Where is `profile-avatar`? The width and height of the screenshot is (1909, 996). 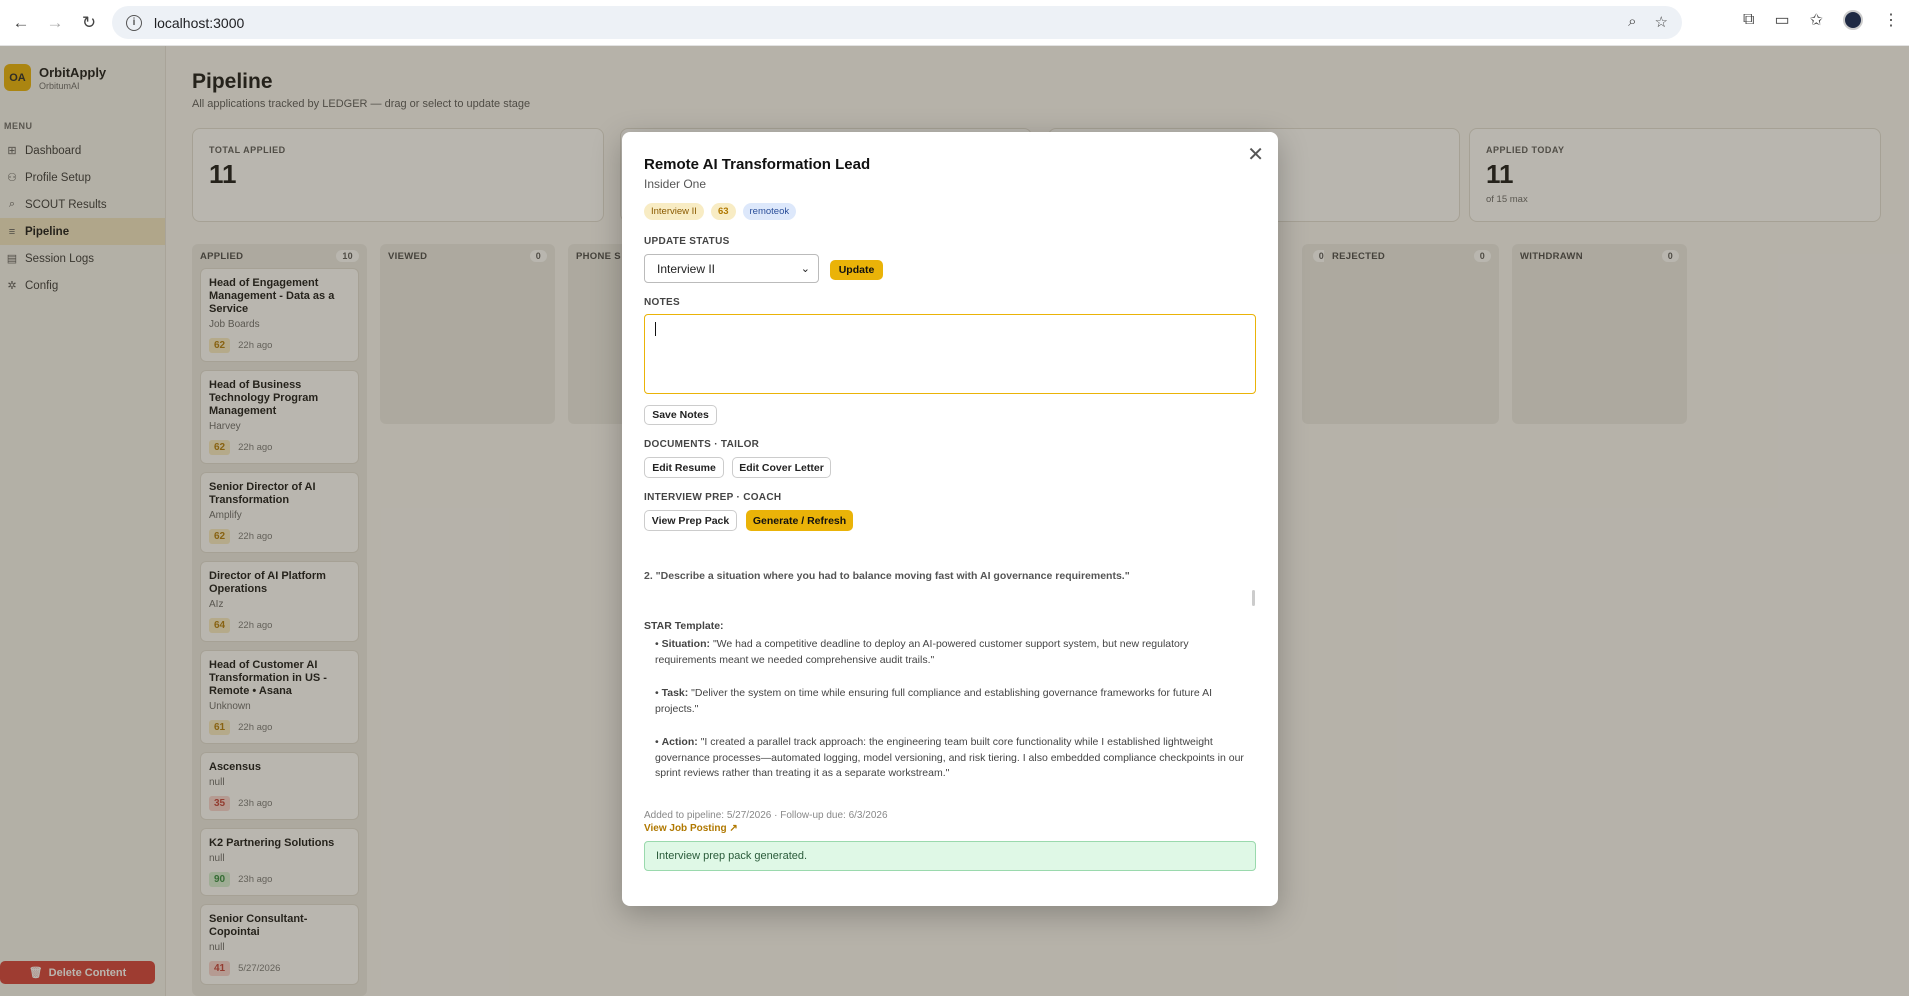 profile-avatar is located at coordinates (1853, 20).